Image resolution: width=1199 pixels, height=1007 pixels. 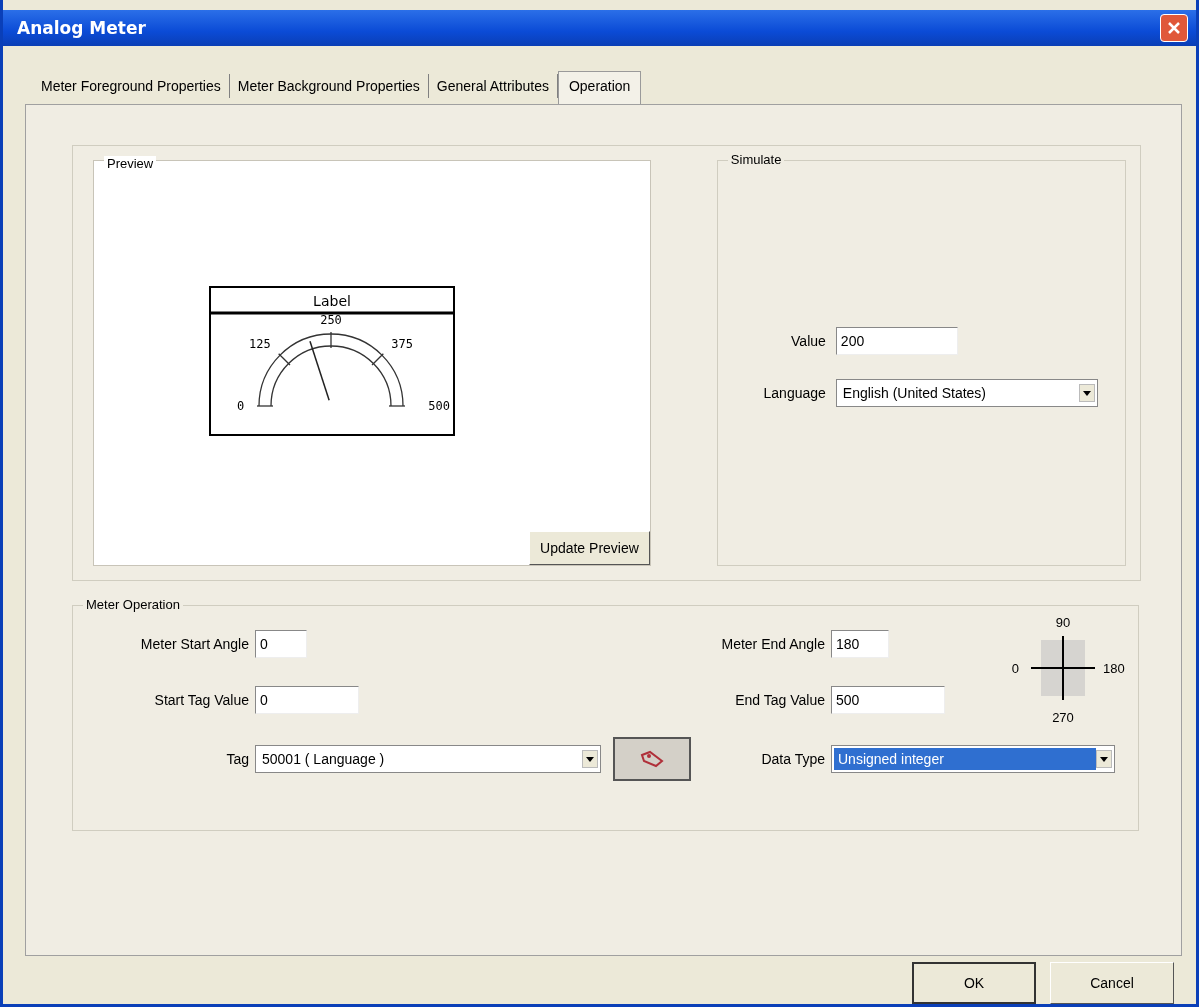 What do you see at coordinates (793, 759) in the screenshot?
I see `data-type-label: Data Type` at bounding box center [793, 759].